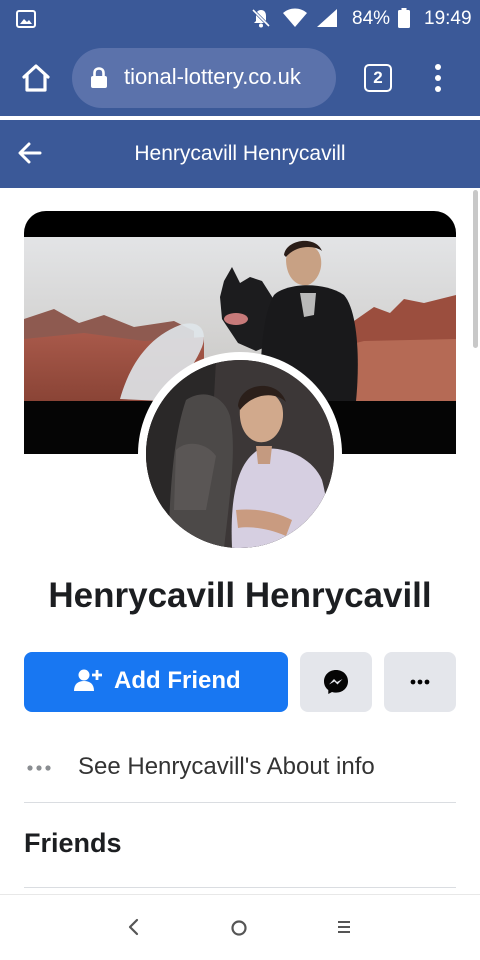 The height and width of the screenshot is (960, 480). What do you see at coordinates (261, 18) in the screenshot?
I see `mute-icon` at bounding box center [261, 18].